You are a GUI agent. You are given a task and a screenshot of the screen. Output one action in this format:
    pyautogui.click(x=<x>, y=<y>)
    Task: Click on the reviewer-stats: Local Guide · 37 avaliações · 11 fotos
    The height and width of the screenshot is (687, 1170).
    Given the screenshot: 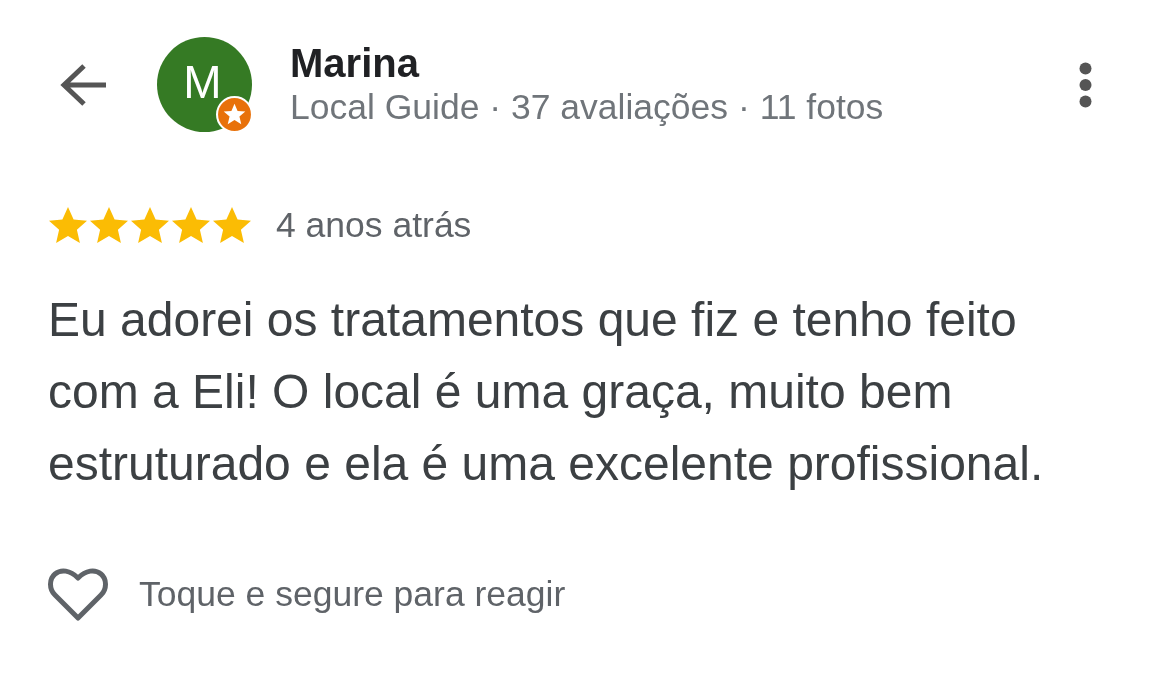 What is the action you would take?
    pyautogui.click(x=587, y=107)
    